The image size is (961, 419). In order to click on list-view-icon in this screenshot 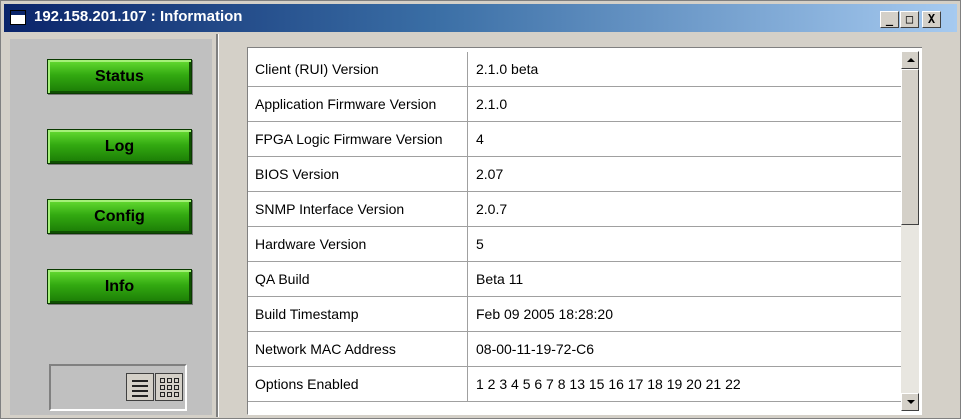, I will do `click(140, 387)`.